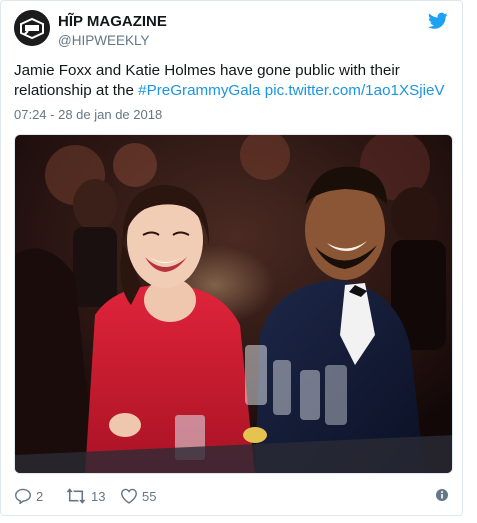  I want to click on hashtag-link: #PreGrammyGala, so click(199, 90).